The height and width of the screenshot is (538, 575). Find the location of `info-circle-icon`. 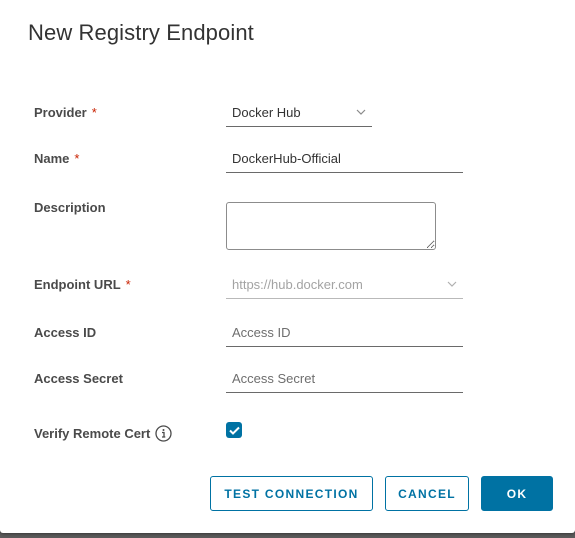

info-circle-icon is located at coordinates (163, 433).